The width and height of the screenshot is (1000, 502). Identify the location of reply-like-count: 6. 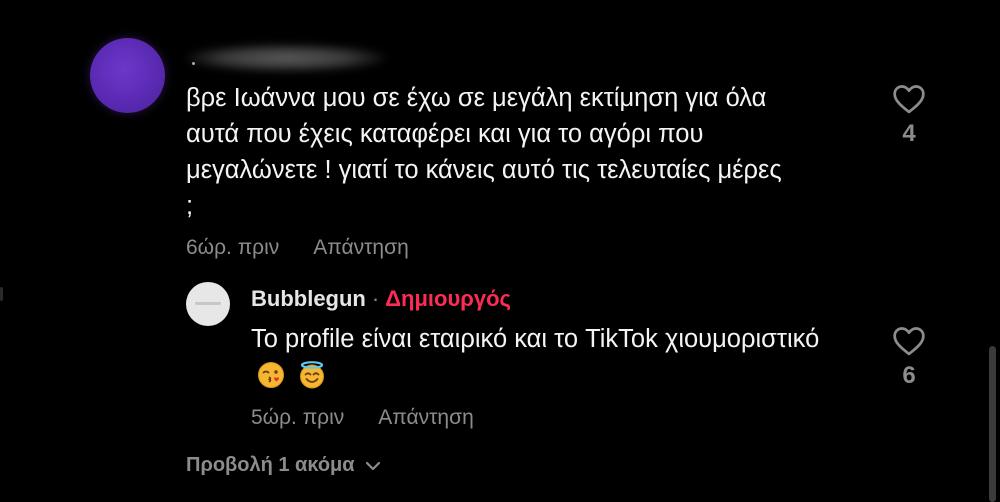
(909, 375).